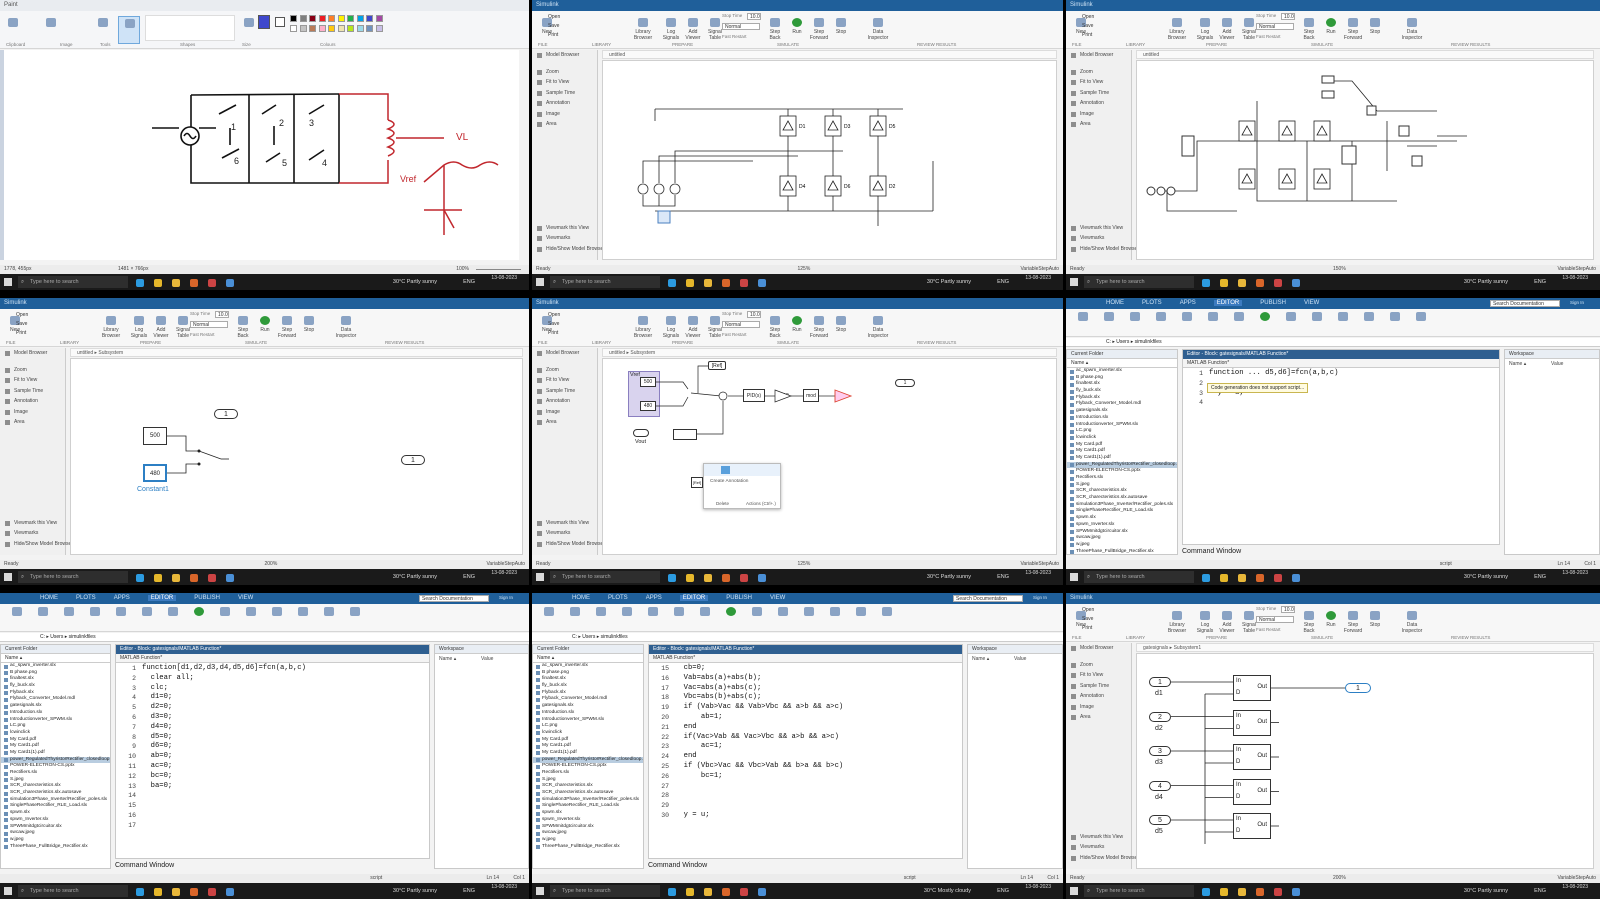 This screenshot has width=1600, height=899. Describe the element at coordinates (792, 186) in the screenshot. I see `diode-block: D4` at that location.